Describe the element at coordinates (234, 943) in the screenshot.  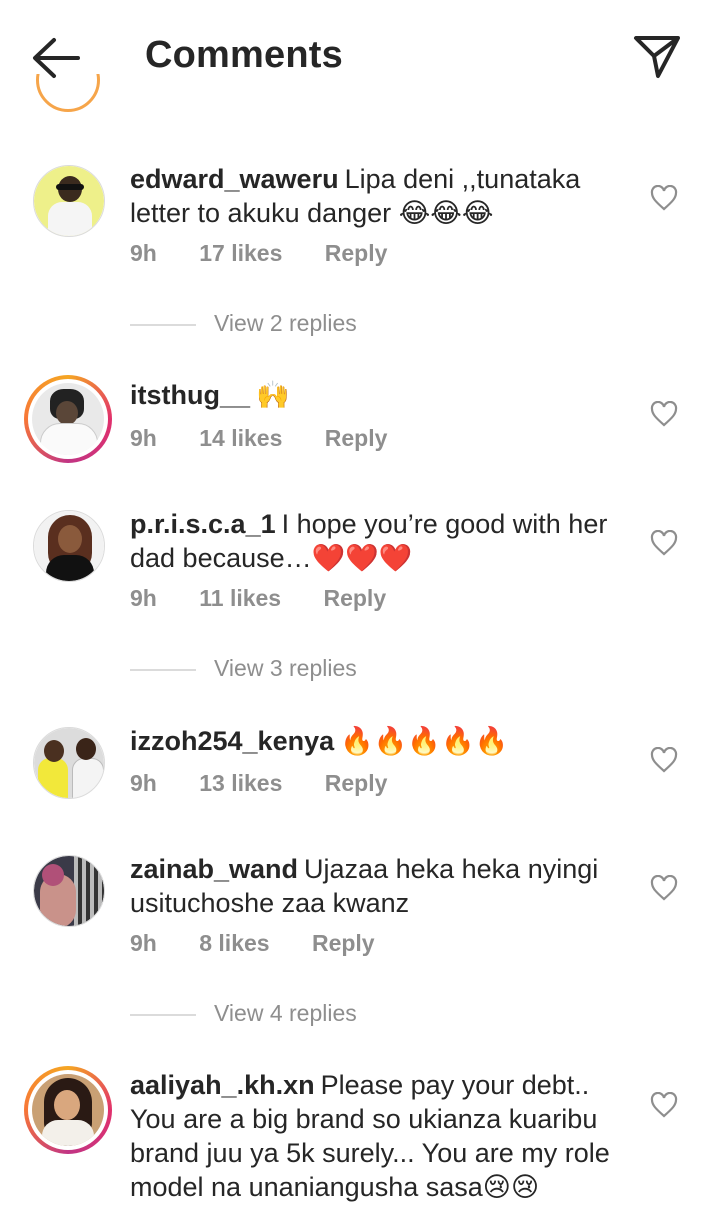
I see `likes-count: 8 likes` at that location.